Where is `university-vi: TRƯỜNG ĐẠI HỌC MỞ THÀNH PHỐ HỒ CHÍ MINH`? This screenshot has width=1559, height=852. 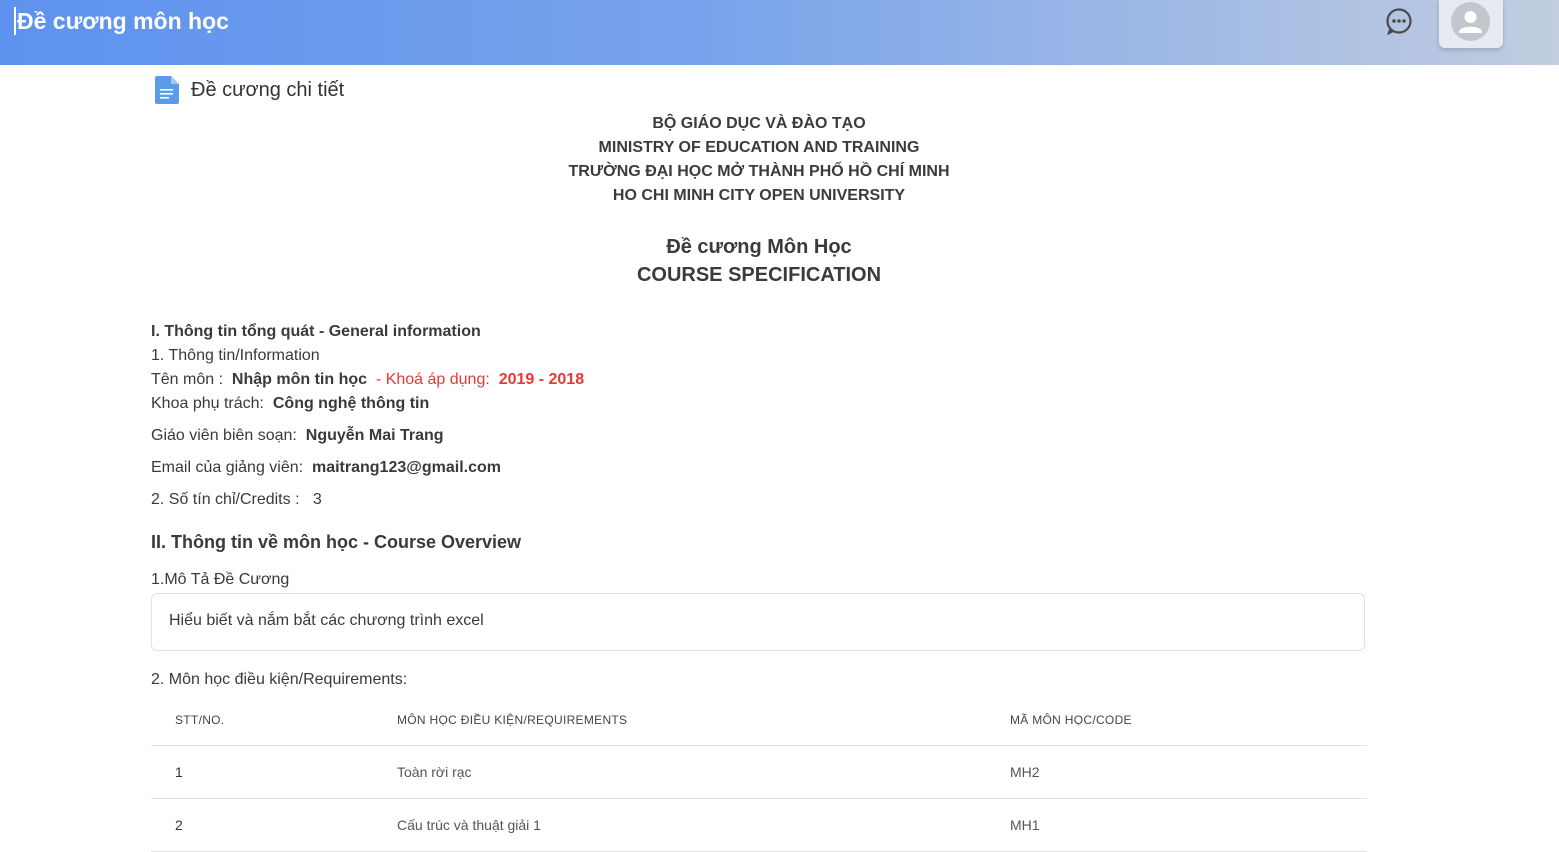
university-vi: TRƯỜNG ĐẠI HỌC MỞ THÀNH PHỐ HỒ CHÍ MINH is located at coordinates (759, 171).